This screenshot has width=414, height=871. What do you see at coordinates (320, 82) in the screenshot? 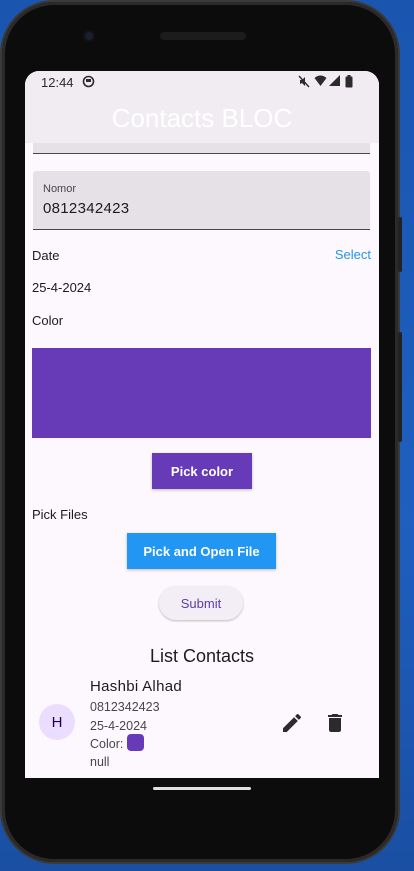
I see `wifi-icon` at bounding box center [320, 82].